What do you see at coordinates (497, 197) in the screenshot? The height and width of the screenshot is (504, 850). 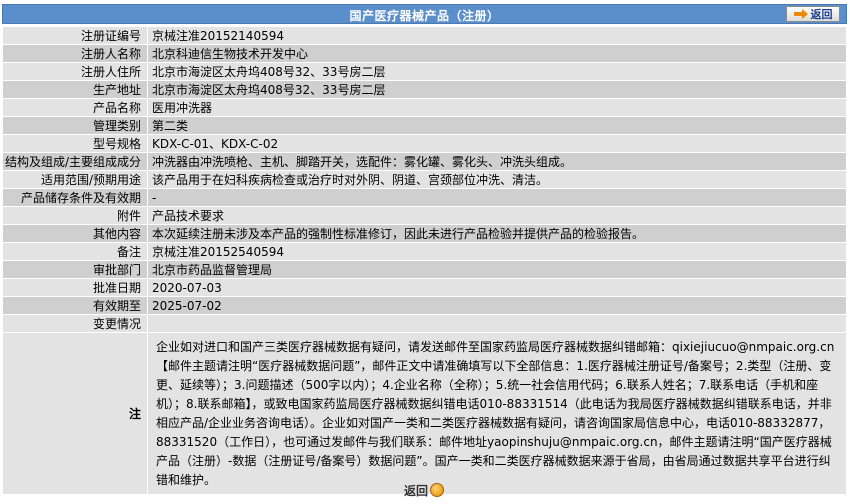 I see `row-value: -` at bounding box center [497, 197].